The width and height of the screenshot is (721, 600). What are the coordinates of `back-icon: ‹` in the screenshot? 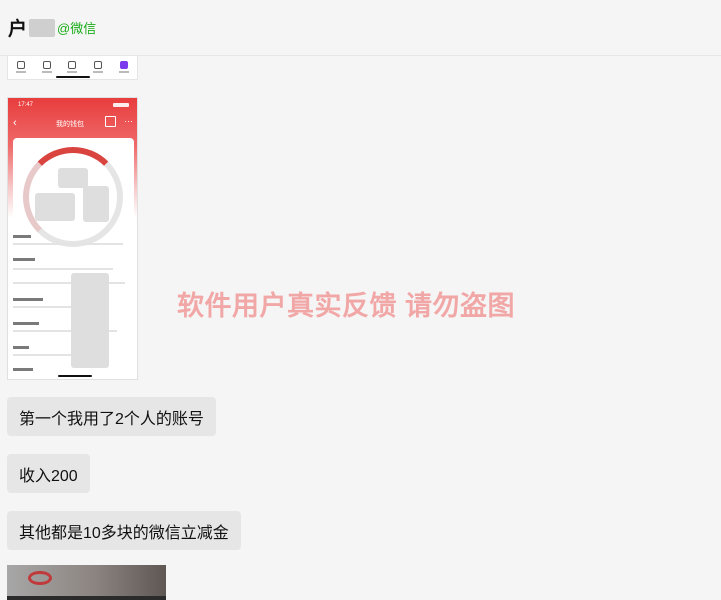 It's located at (15, 123).